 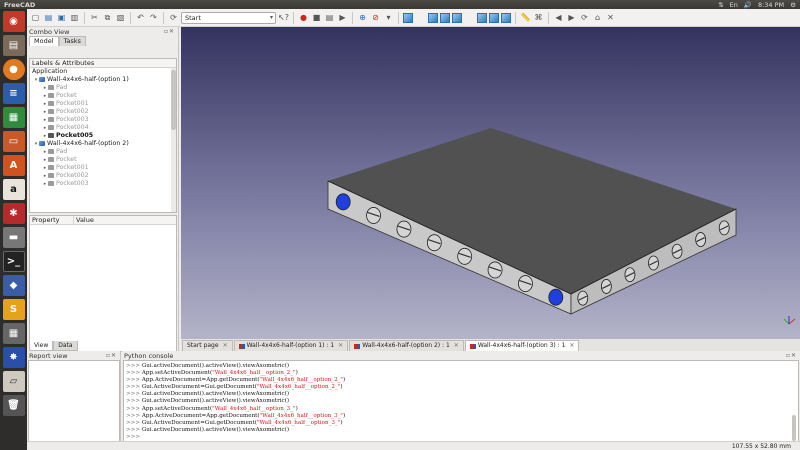 I want to click on forward-icon: ▶, so click(x=571, y=17).